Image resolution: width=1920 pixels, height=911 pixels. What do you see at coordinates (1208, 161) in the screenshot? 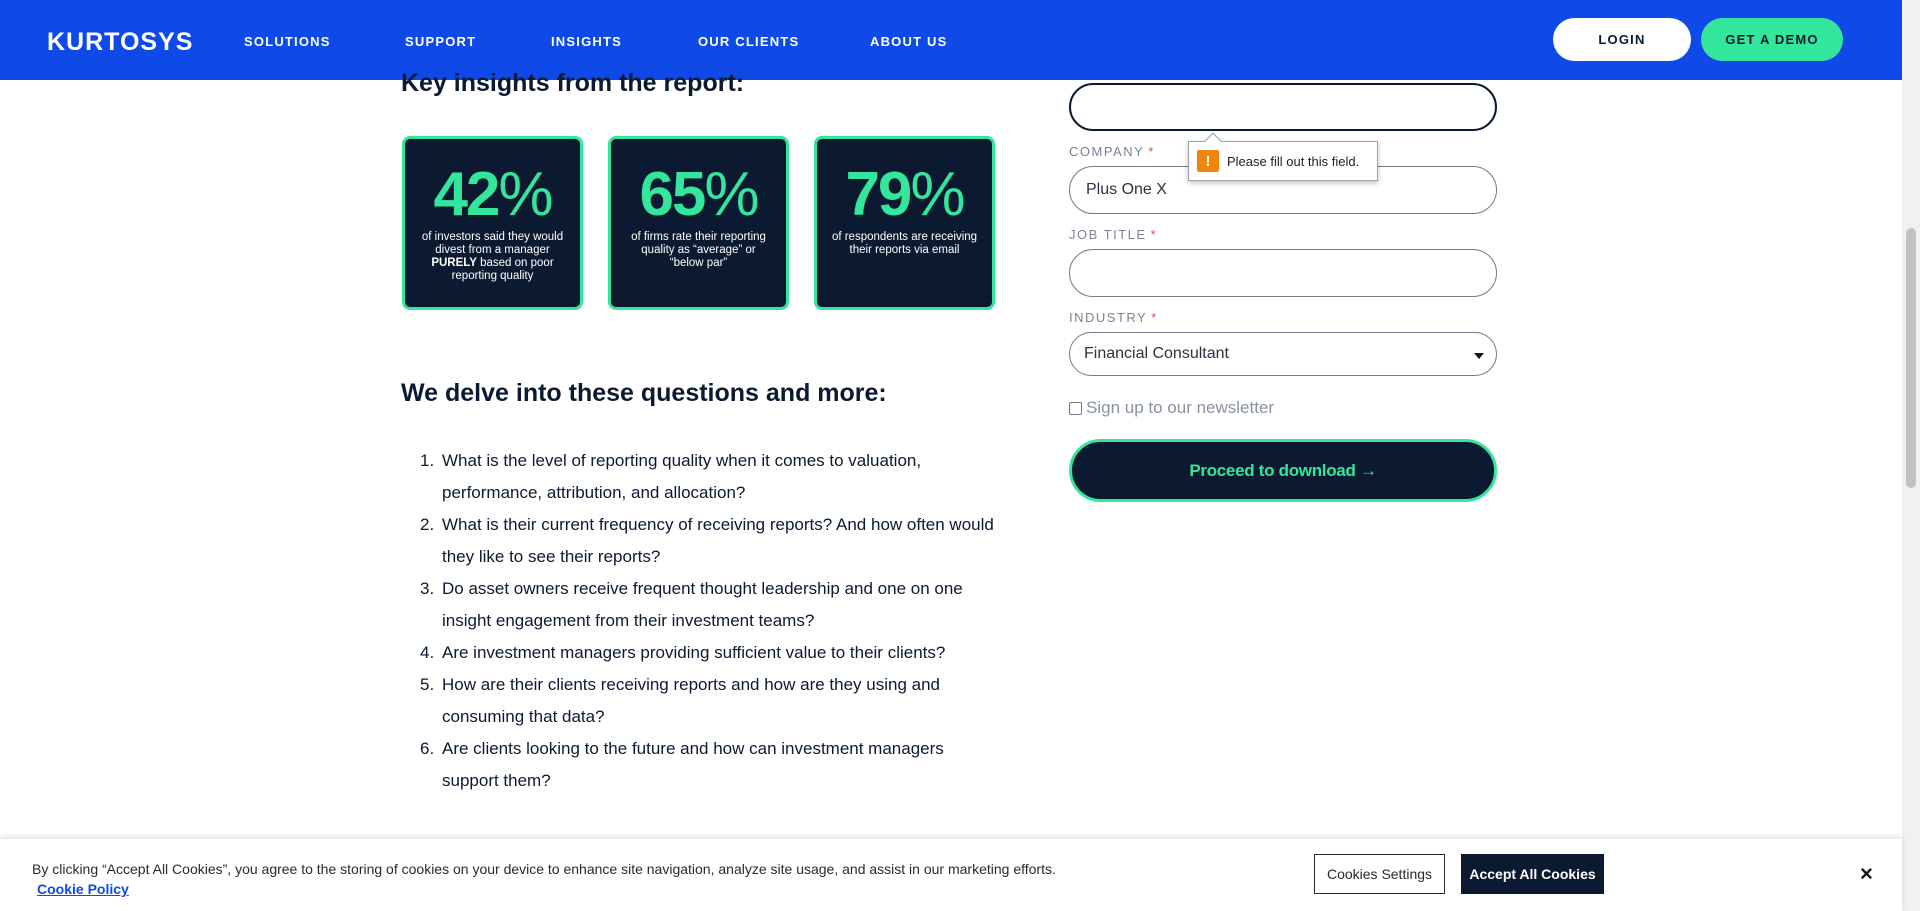
I see `warning-icon: !` at bounding box center [1208, 161].